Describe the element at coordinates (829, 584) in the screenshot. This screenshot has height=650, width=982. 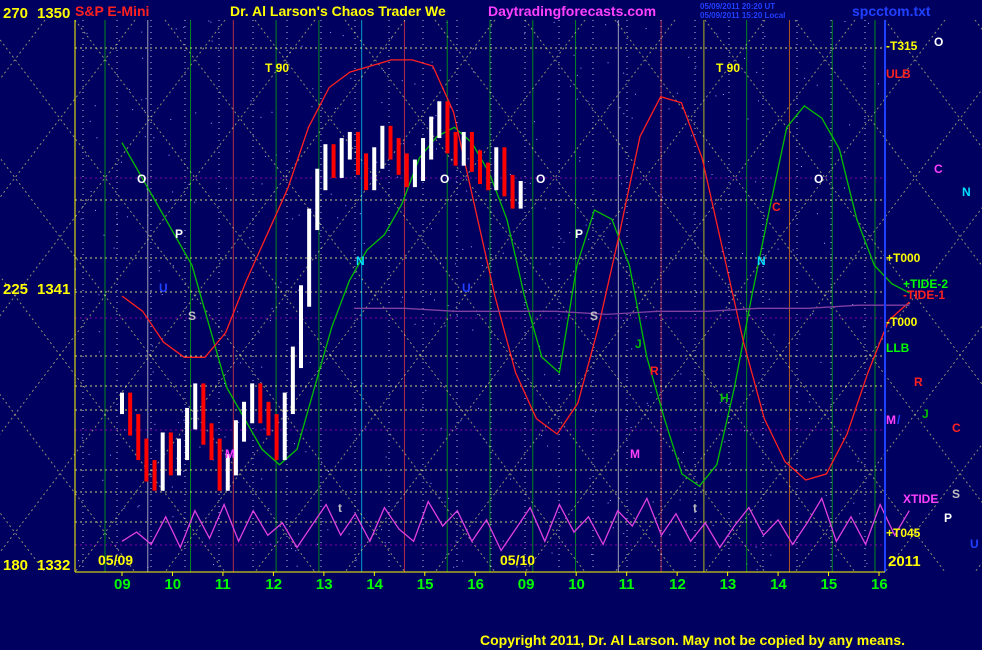
I see `x-tick-label: 15` at that location.